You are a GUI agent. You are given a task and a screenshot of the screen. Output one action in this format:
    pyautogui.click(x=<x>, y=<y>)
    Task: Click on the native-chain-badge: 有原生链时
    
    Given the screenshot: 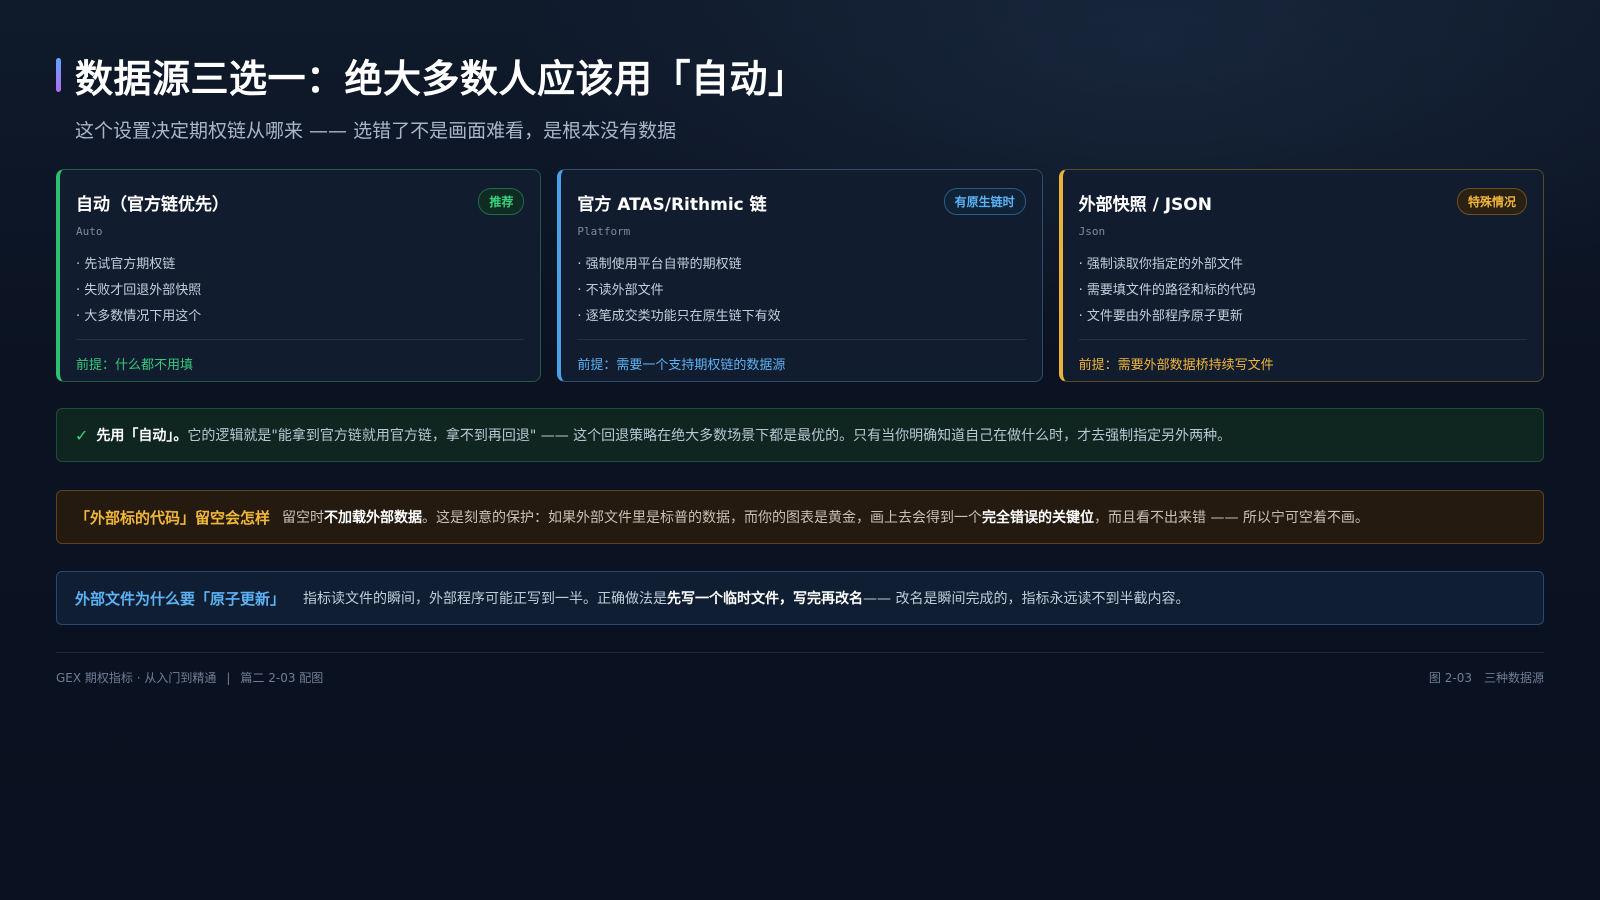 What is the action you would take?
    pyautogui.click(x=984, y=201)
    